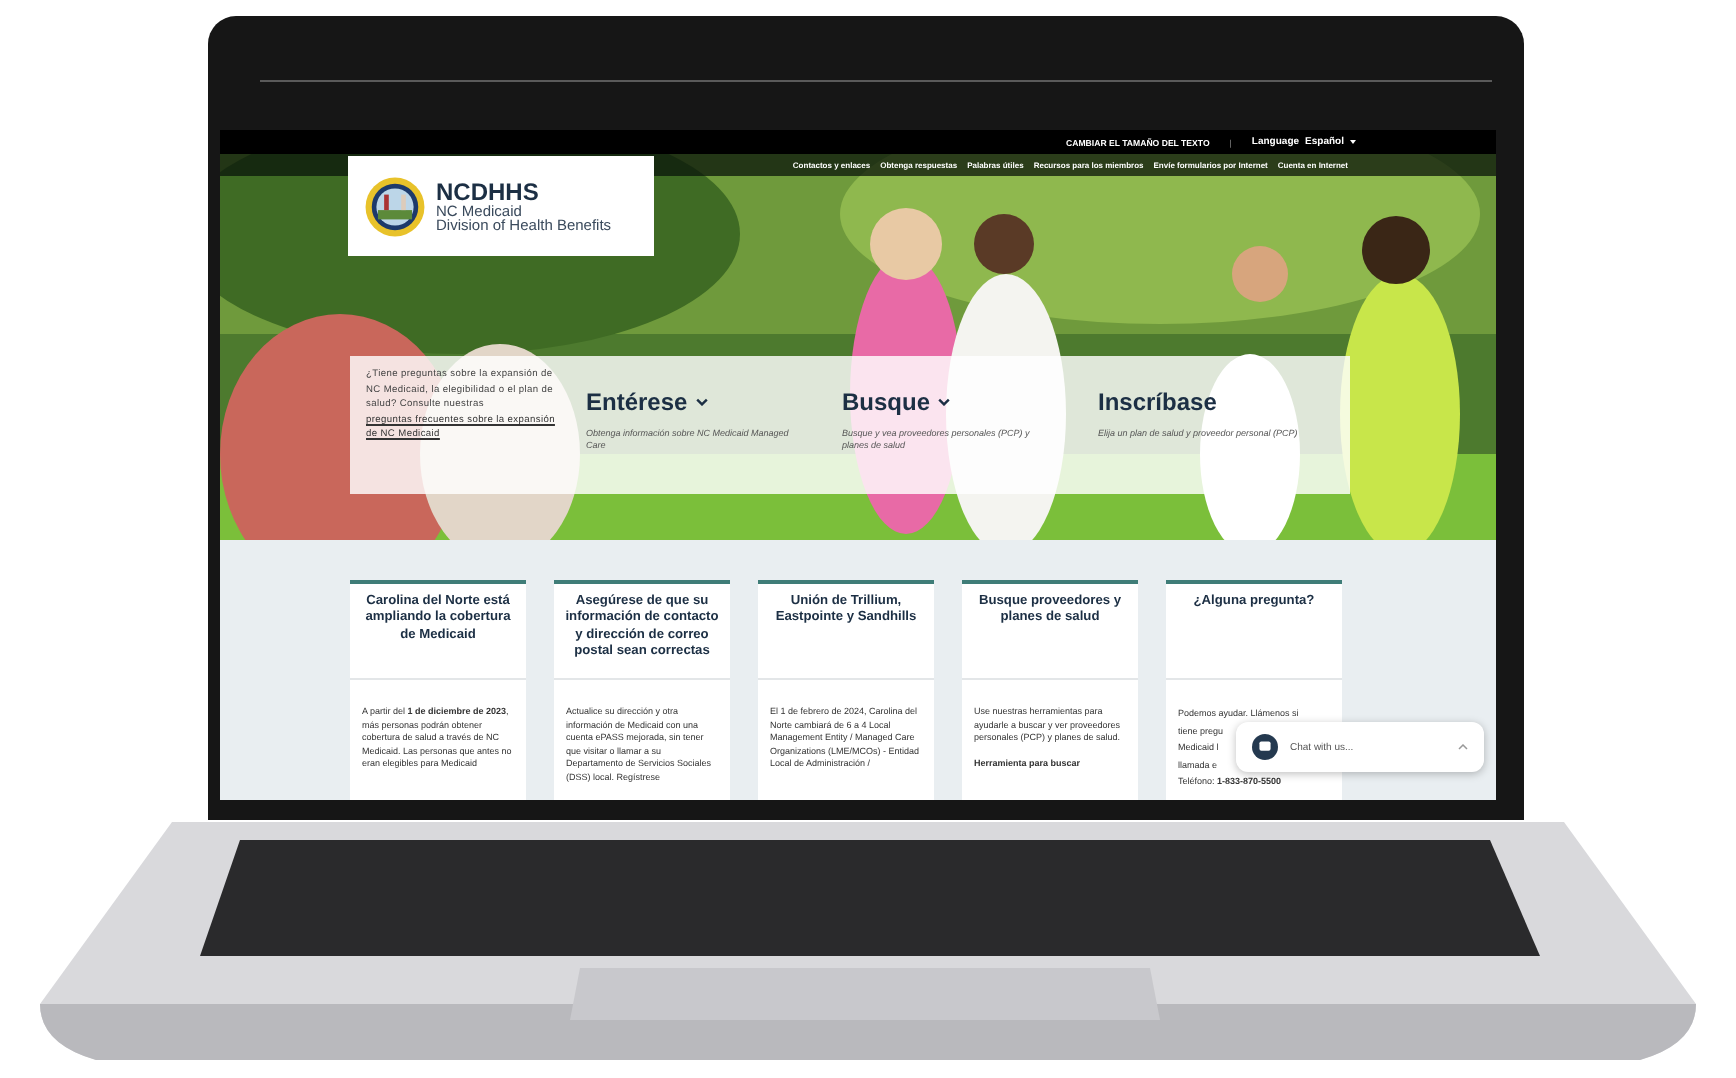 The image size is (1736, 1078). I want to click on logo-title: NCDHHS, so click(488, 191).